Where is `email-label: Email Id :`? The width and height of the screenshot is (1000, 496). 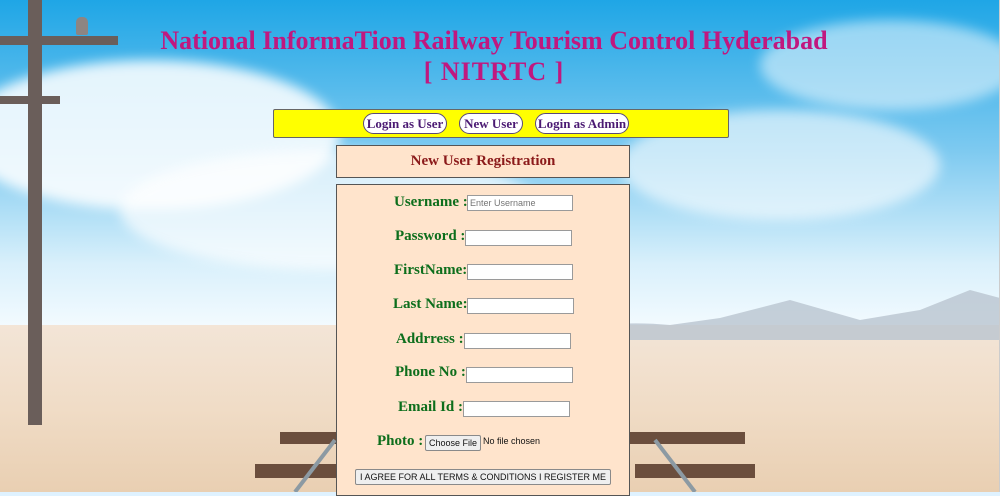
email-label: Email Id : is located at coordinates (431, 407).